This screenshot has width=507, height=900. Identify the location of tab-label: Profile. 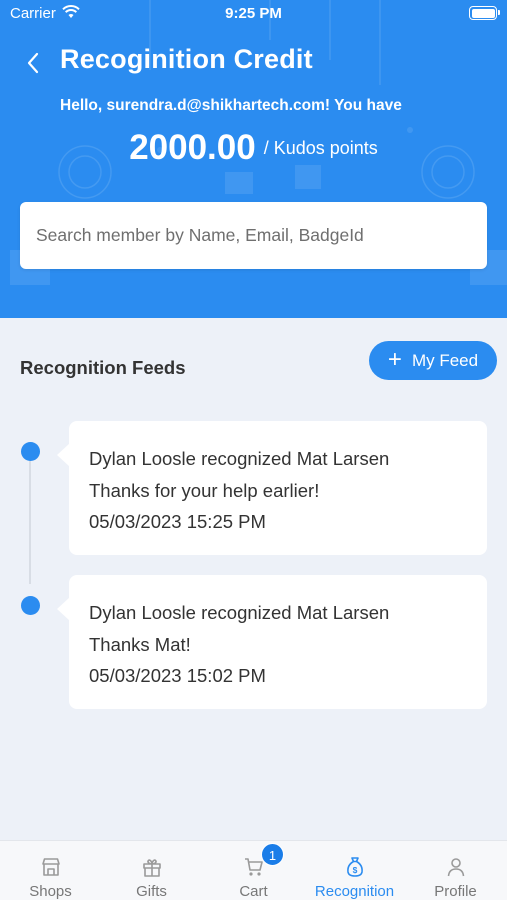
(455, 891).